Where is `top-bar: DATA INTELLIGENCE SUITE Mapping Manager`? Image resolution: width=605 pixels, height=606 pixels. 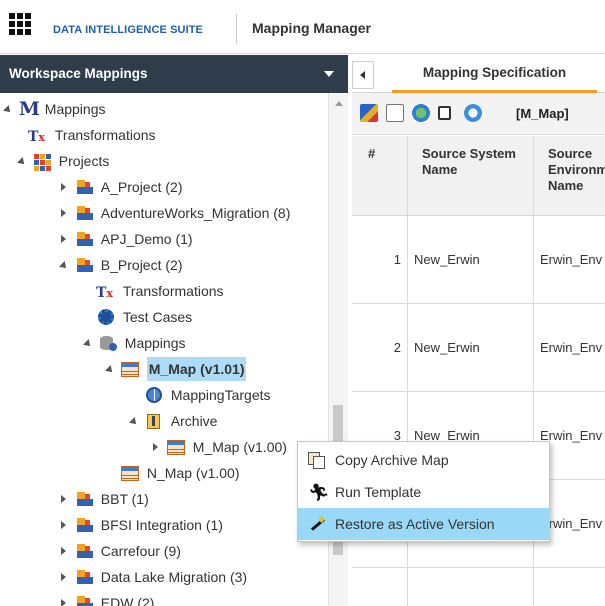 top-bar: DATA INTELLIGENCE SUITE Mapping Manager is located at coordinates (302, 27).